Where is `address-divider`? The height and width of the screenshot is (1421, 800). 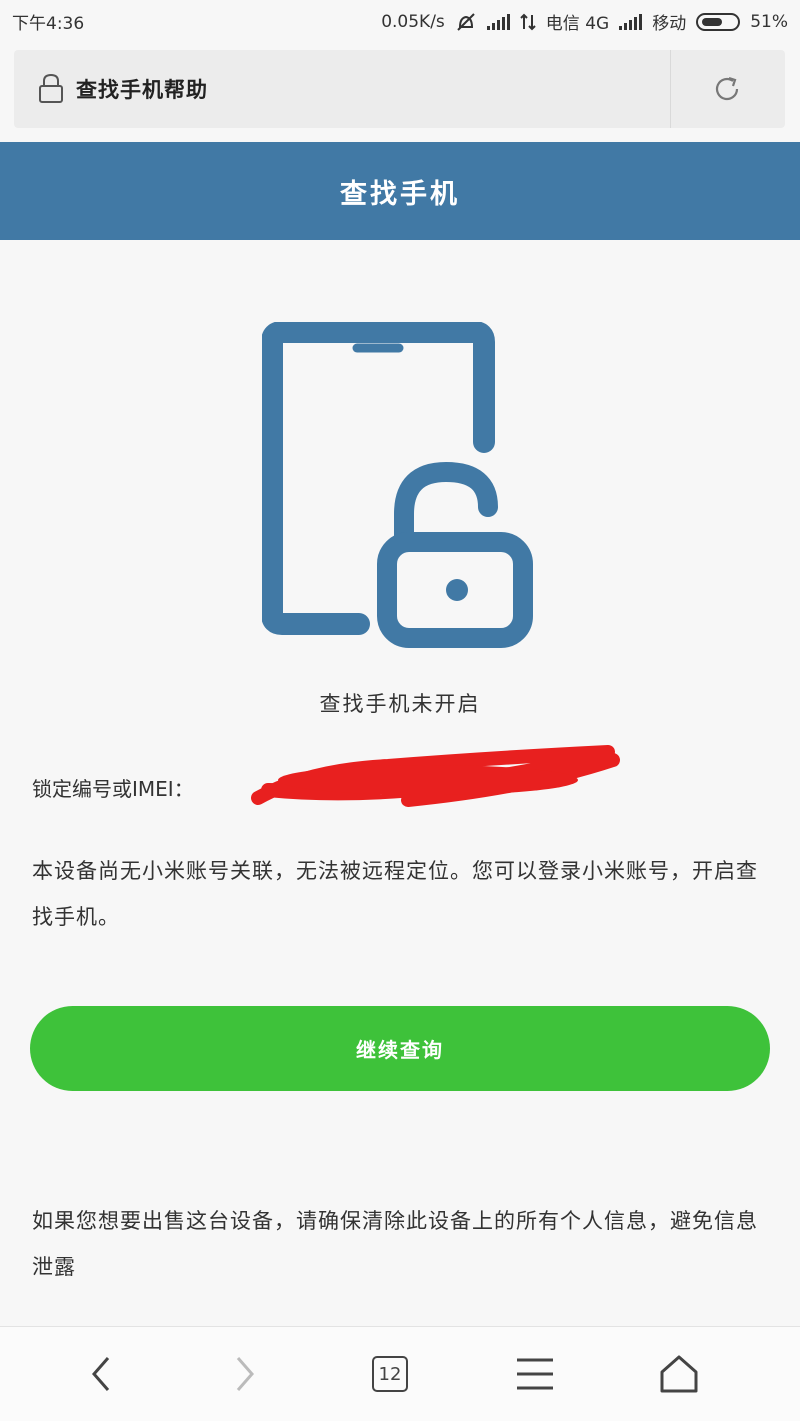
address-divider is located at coordinates (670, 89).